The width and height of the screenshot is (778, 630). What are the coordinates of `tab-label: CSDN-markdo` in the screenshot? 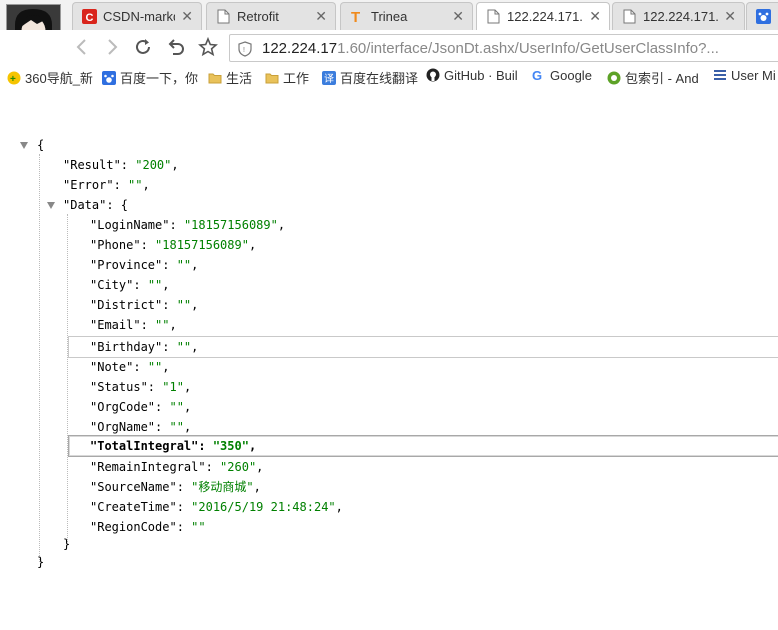 It's located at (139, 16).